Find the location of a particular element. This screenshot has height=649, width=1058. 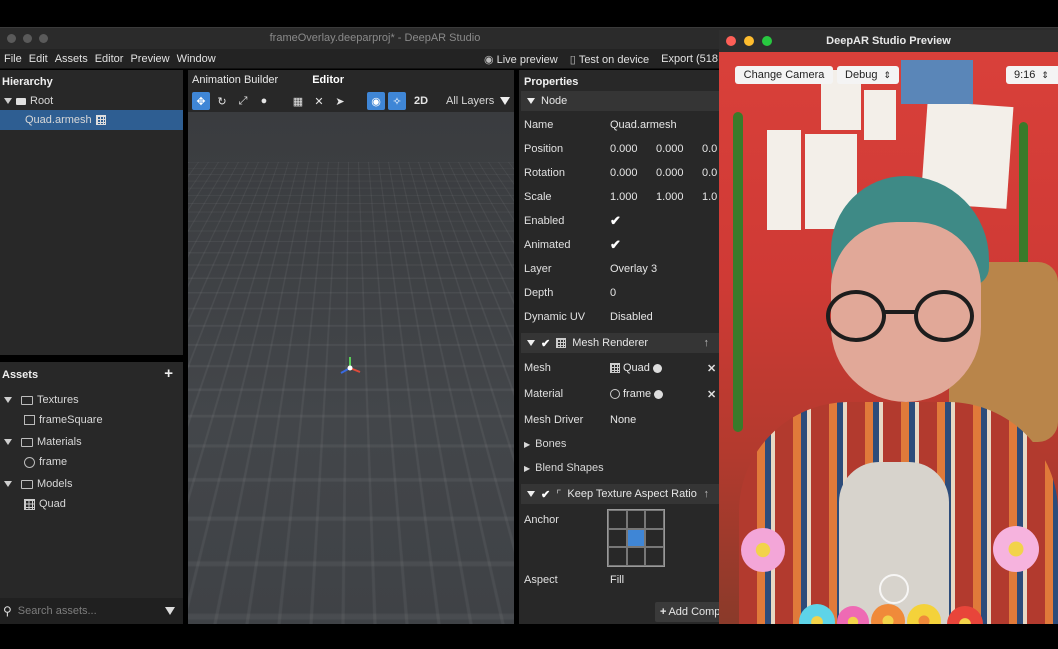

tree-item-root: Root is located at coordinates (91, 101).